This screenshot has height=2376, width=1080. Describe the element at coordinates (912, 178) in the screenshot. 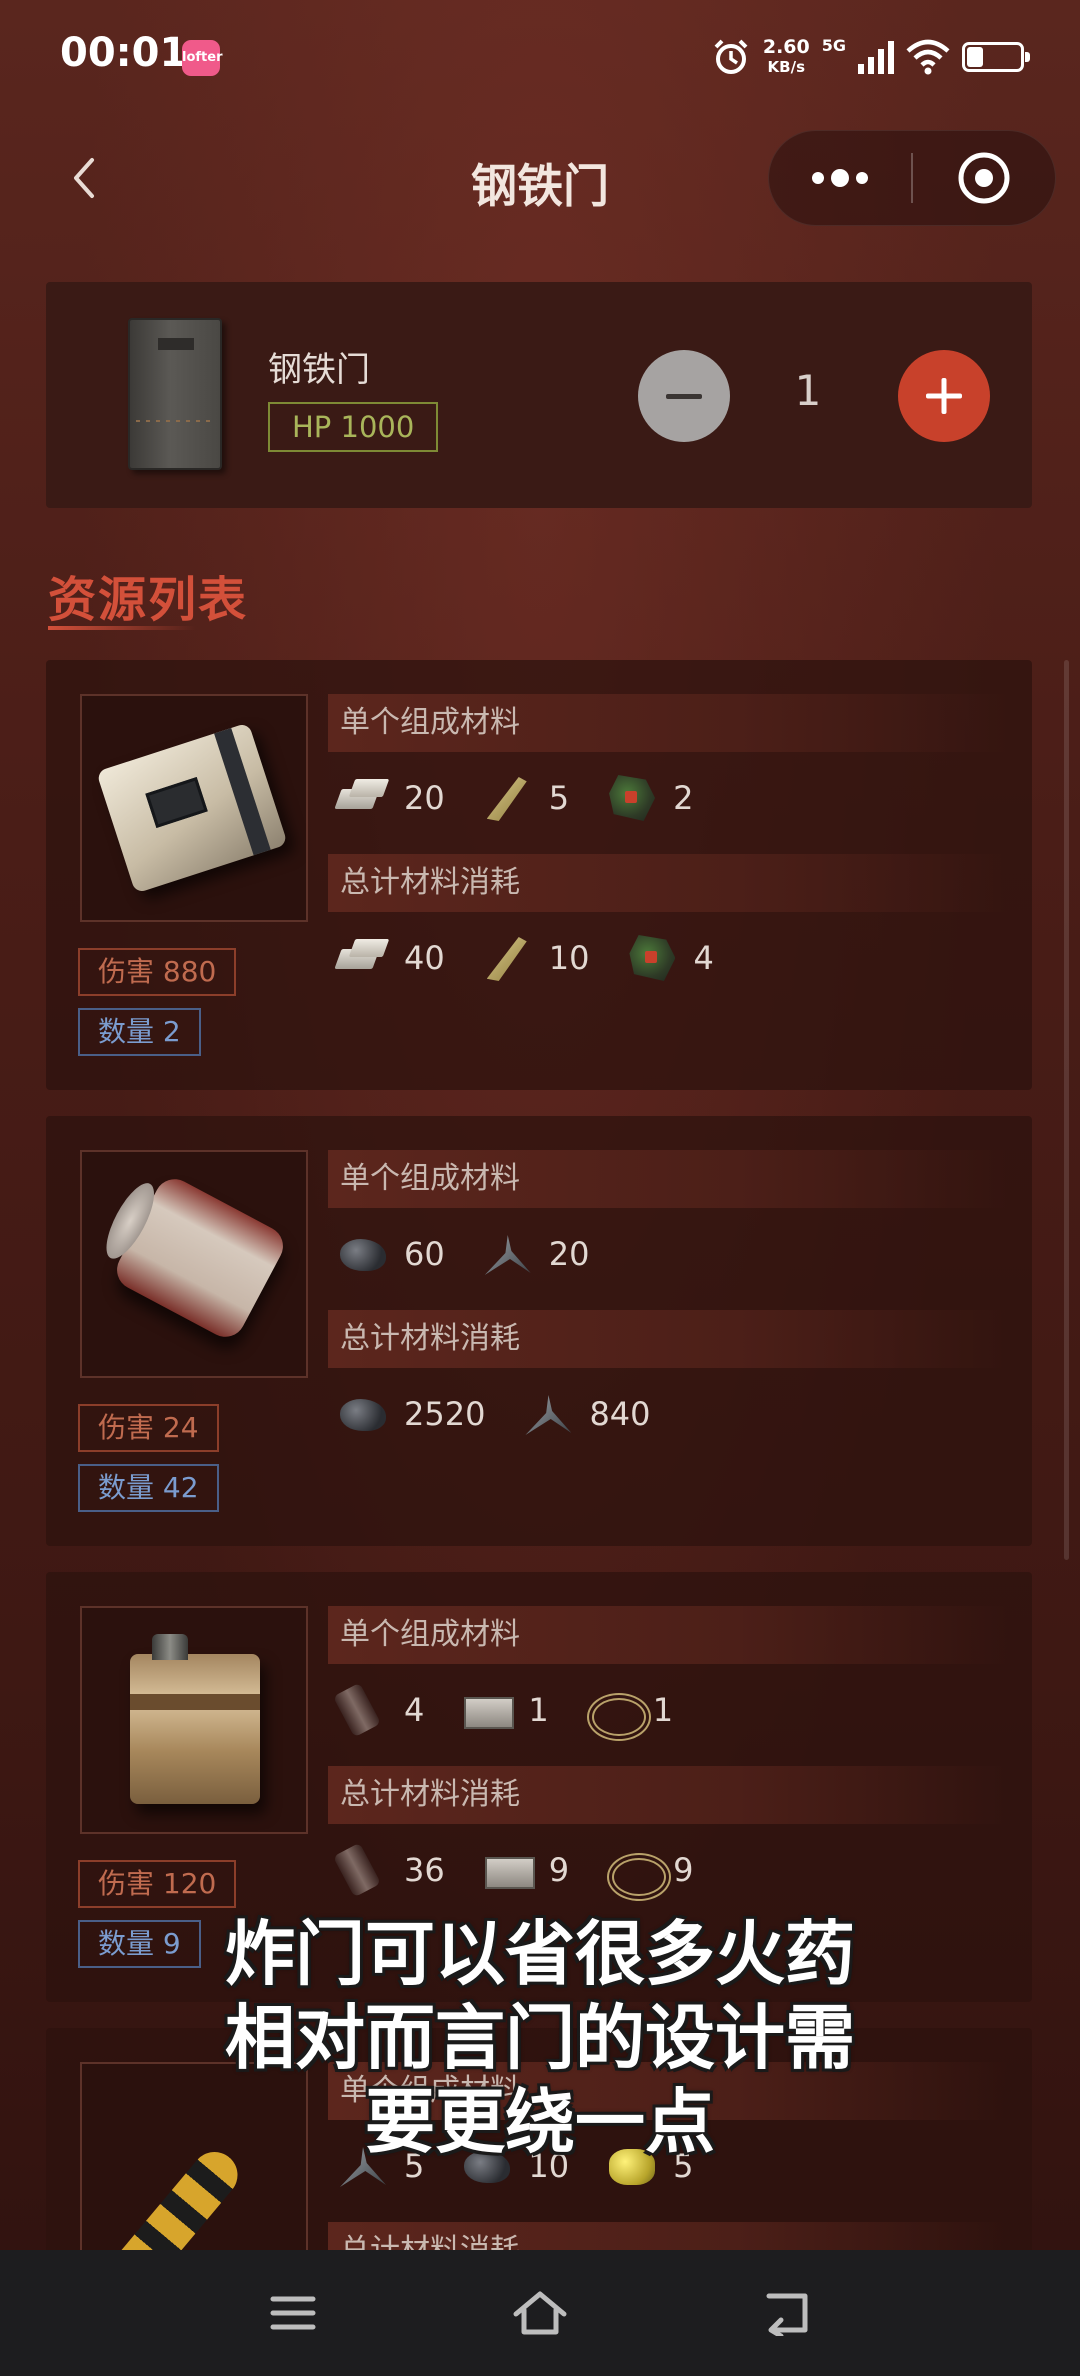

I see `mini-program-capsule` at that location.